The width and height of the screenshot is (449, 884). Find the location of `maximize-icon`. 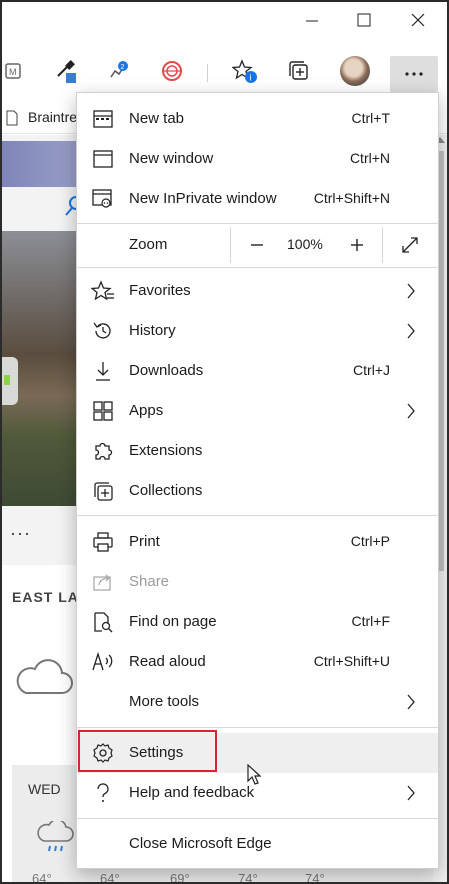

maximize-icon is located at coordinates (364, 20).